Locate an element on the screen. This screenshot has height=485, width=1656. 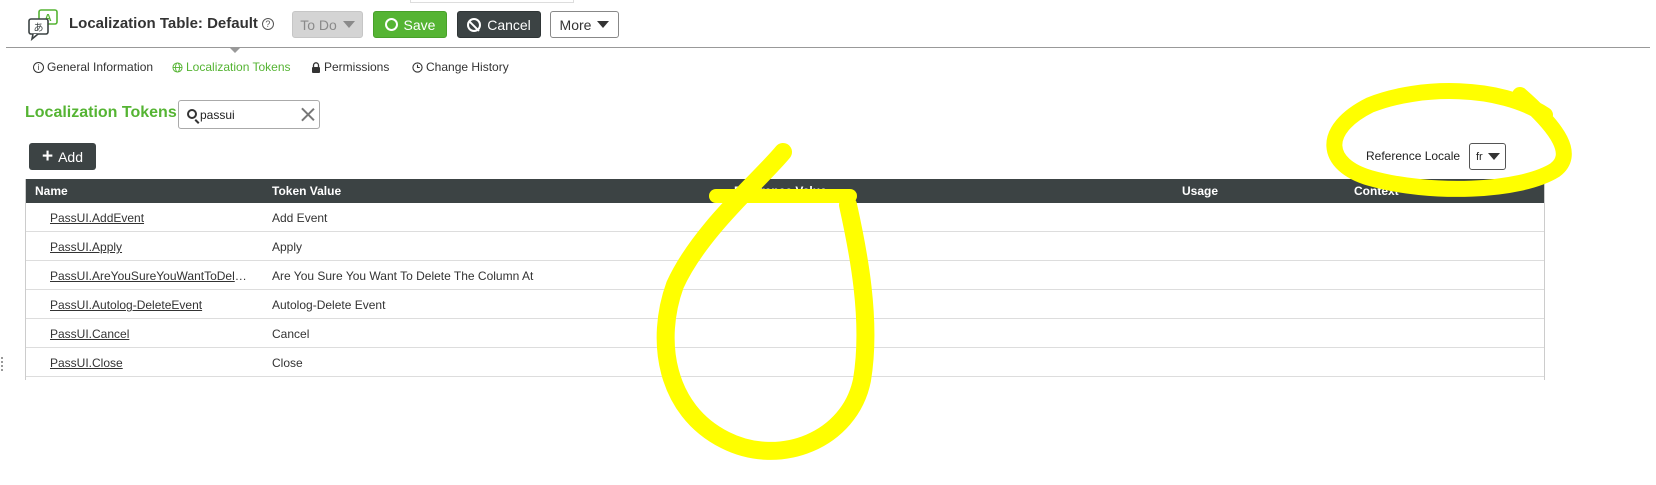
globe-icon is located at coordinates (177, 67).